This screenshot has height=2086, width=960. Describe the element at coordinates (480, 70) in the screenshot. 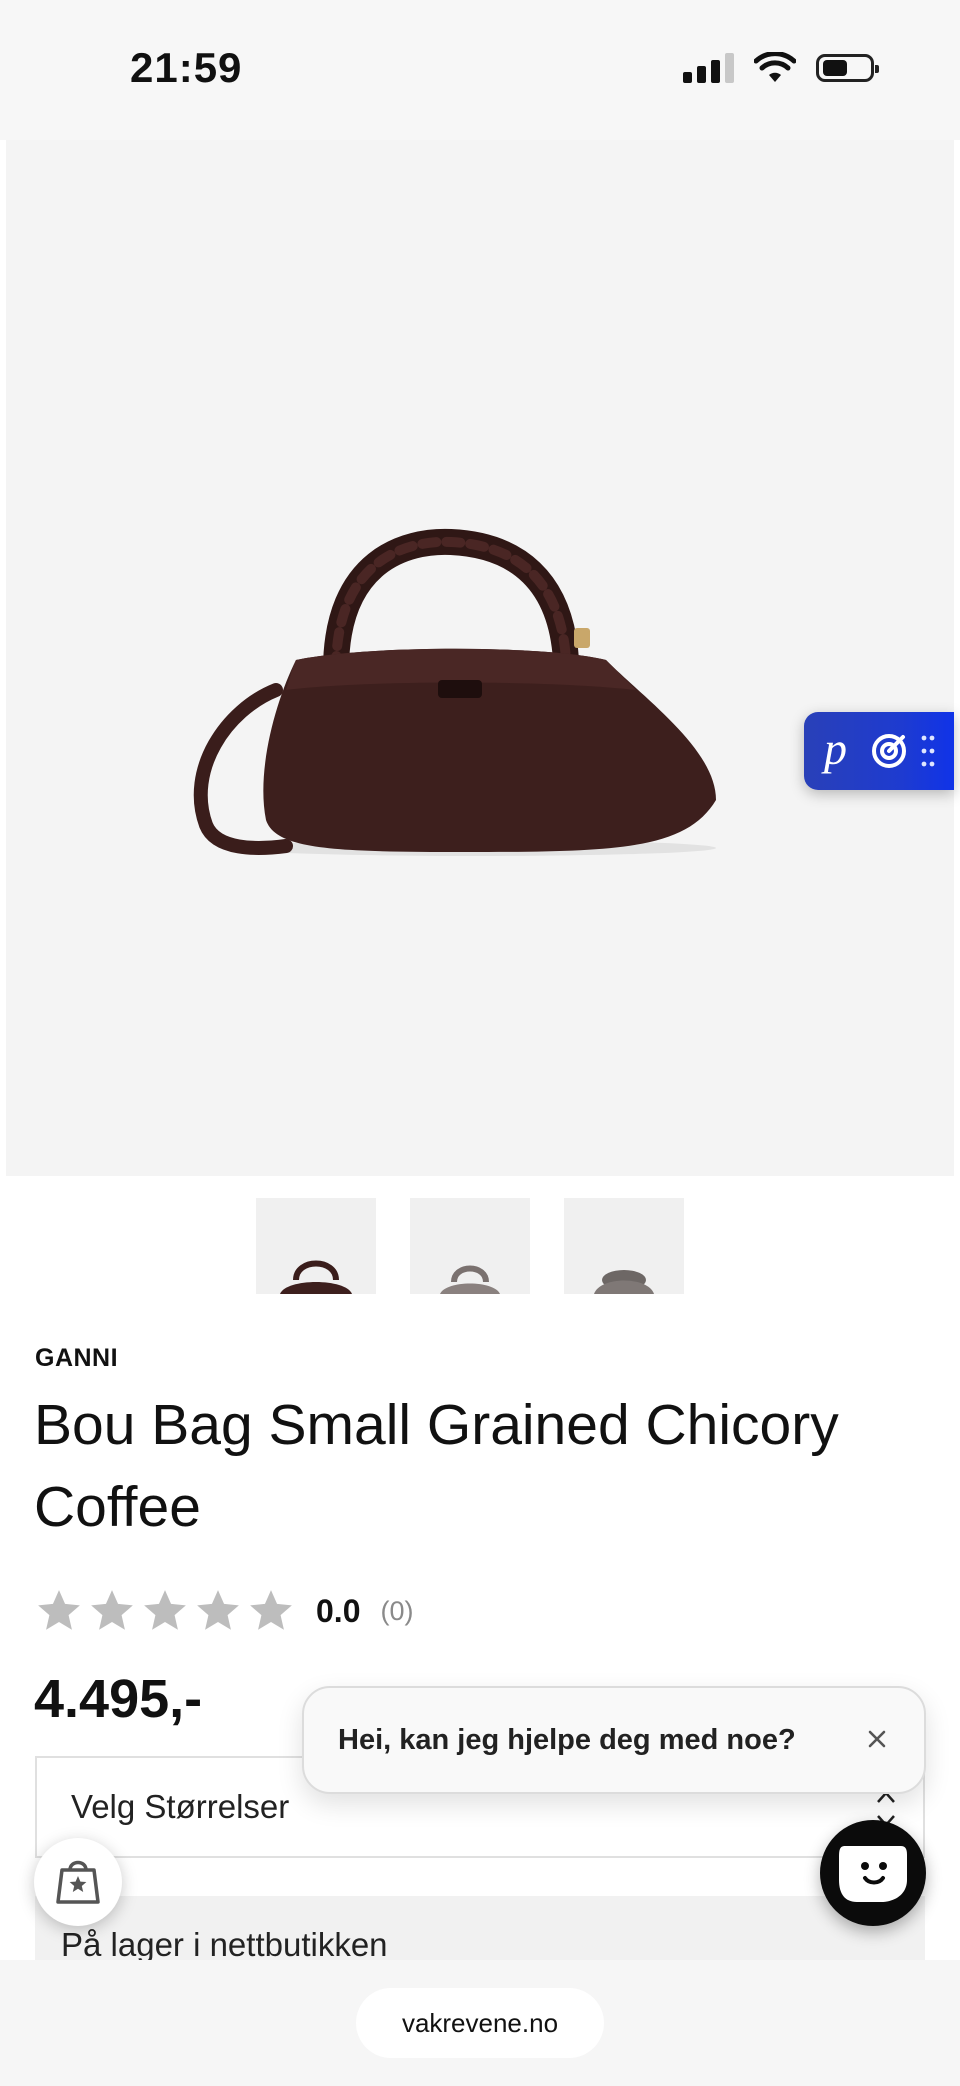

I see `status-bar: 21:59` at that location.